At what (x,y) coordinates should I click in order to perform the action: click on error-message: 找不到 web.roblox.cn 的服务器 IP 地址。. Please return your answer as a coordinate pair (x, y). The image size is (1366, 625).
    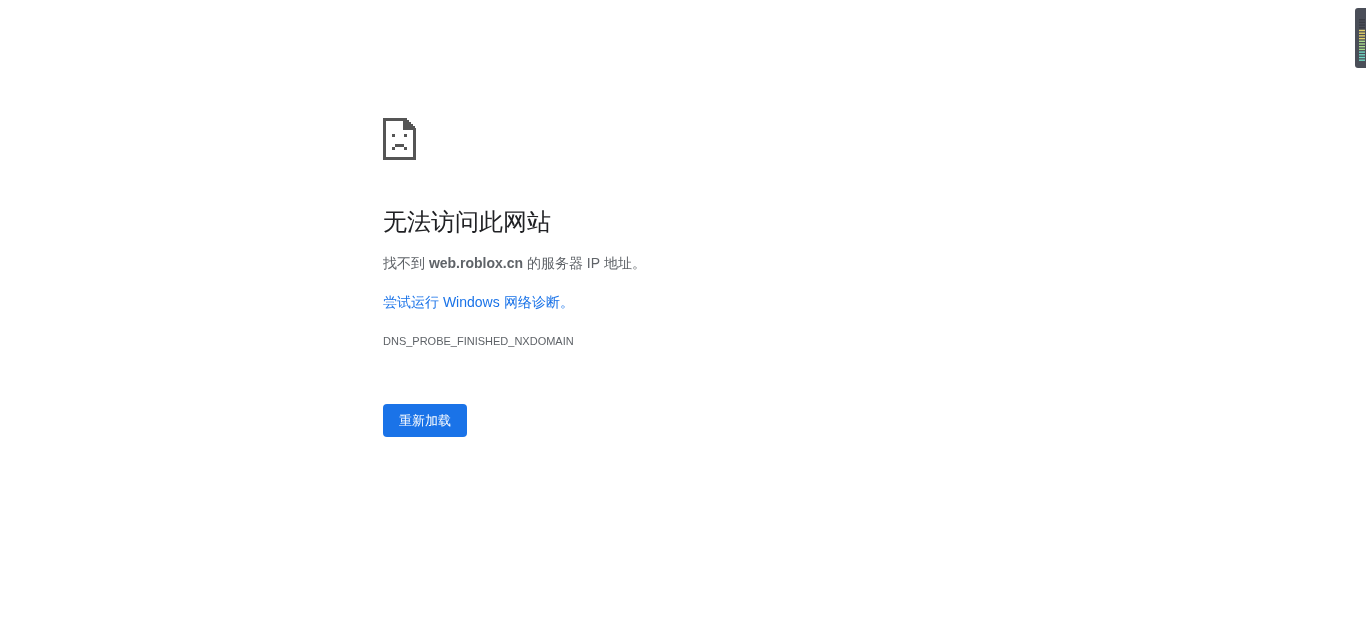
    Looking at the image, I should click on (514, 263).